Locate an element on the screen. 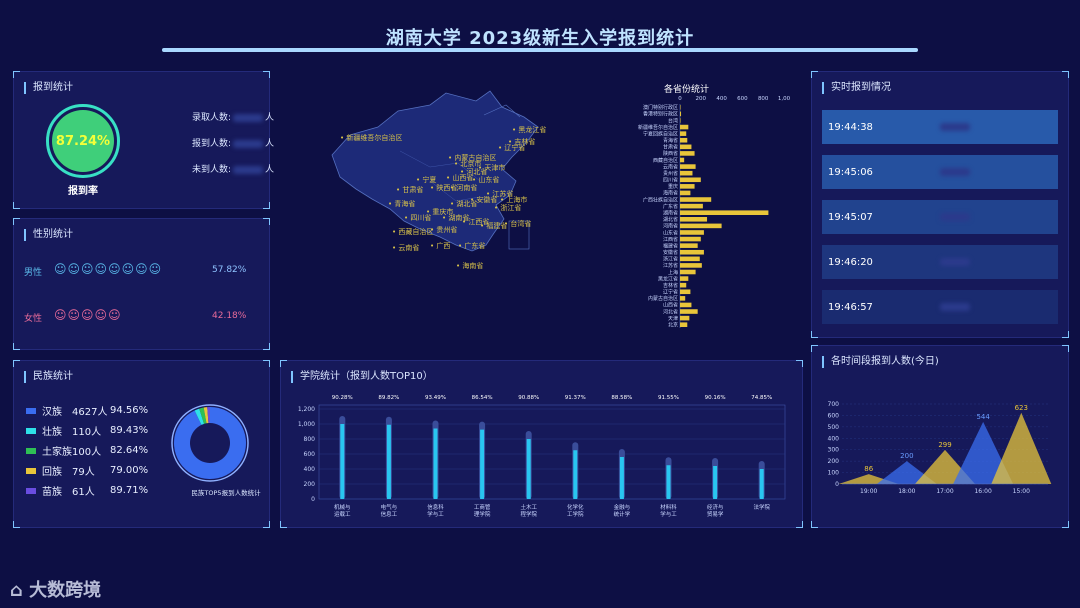 The image size is (1080, 608). absent-value-redacted is located at coordinates (247, 169).